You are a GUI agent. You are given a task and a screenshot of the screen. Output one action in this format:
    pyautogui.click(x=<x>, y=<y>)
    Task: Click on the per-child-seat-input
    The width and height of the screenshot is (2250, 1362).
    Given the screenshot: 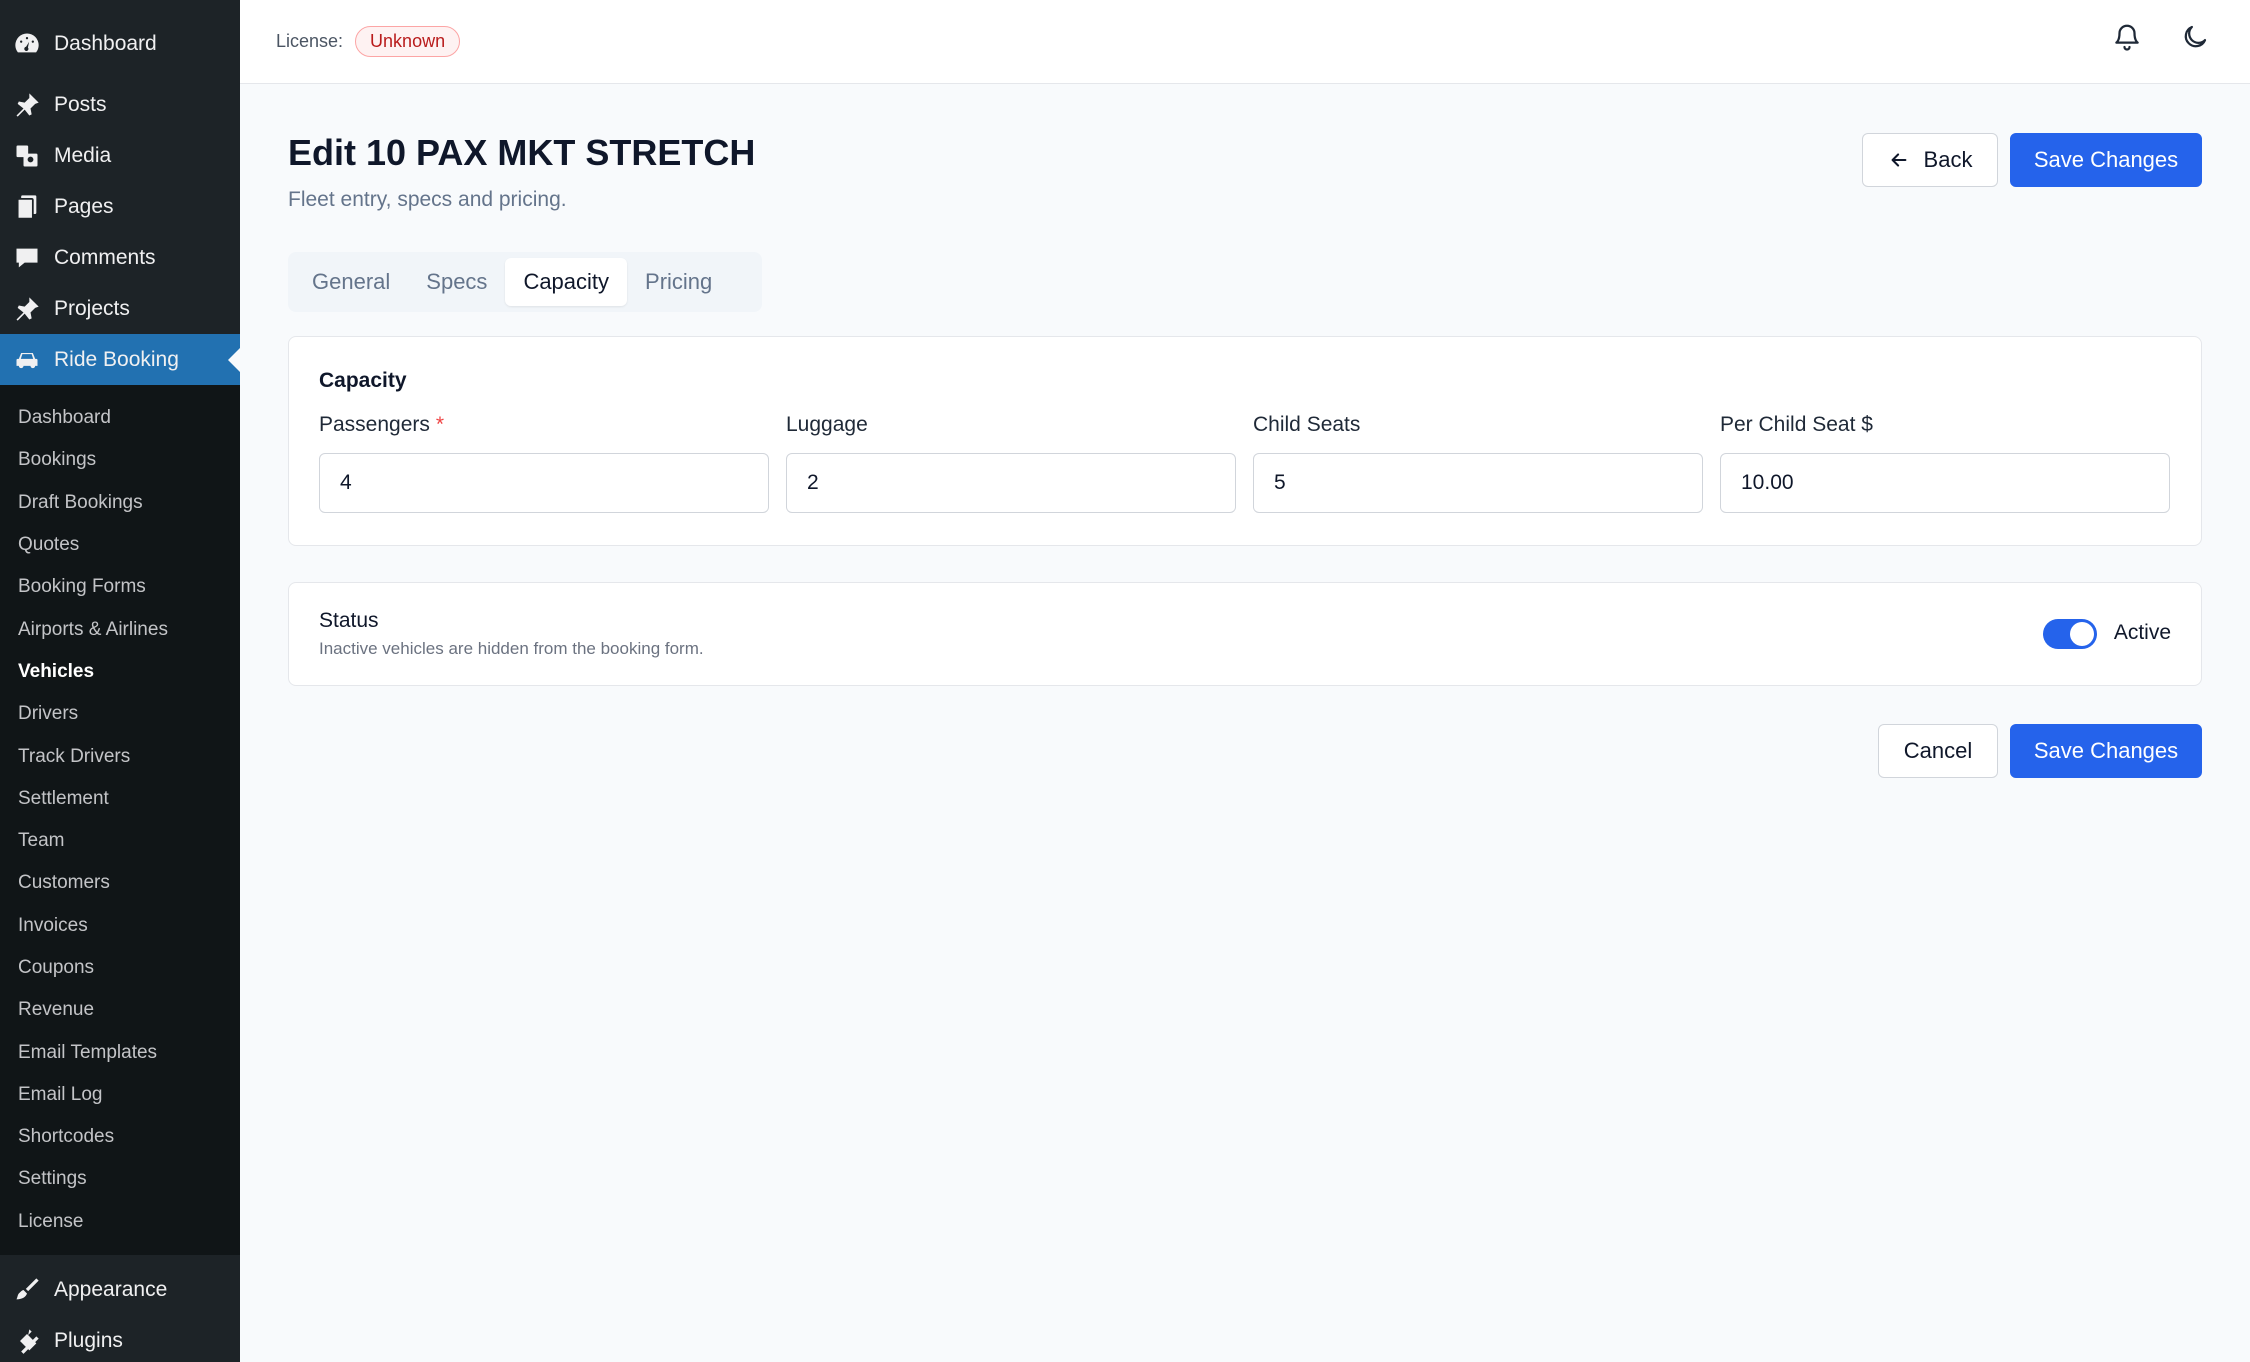 What is the action you would take?
    pyautogui.click(x=1945, y=483)
    